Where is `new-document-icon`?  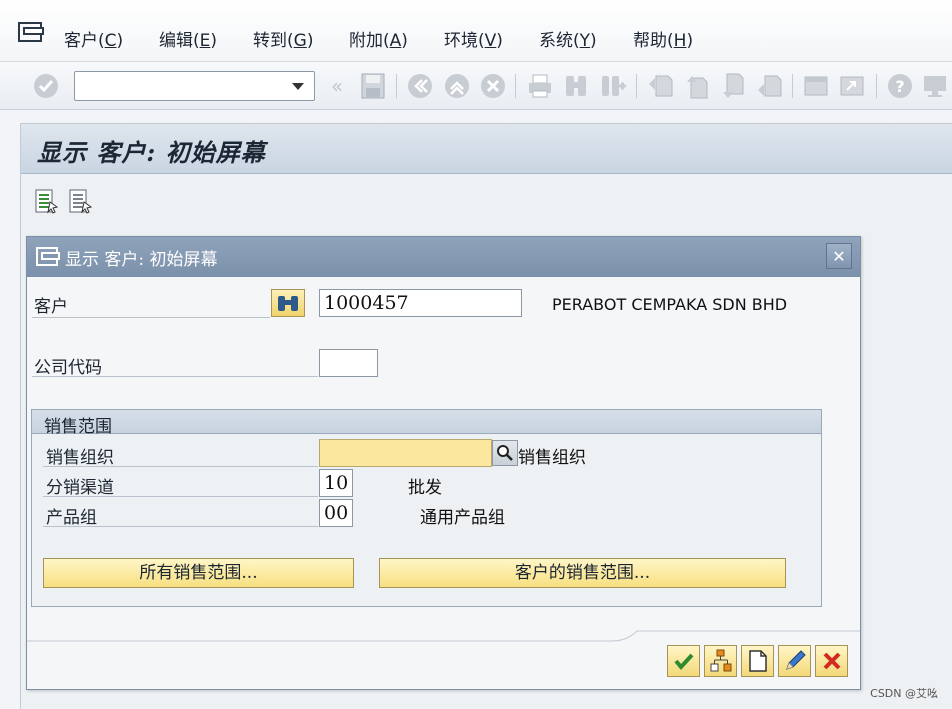 new-document-icon is located at coordinates (757, 661).